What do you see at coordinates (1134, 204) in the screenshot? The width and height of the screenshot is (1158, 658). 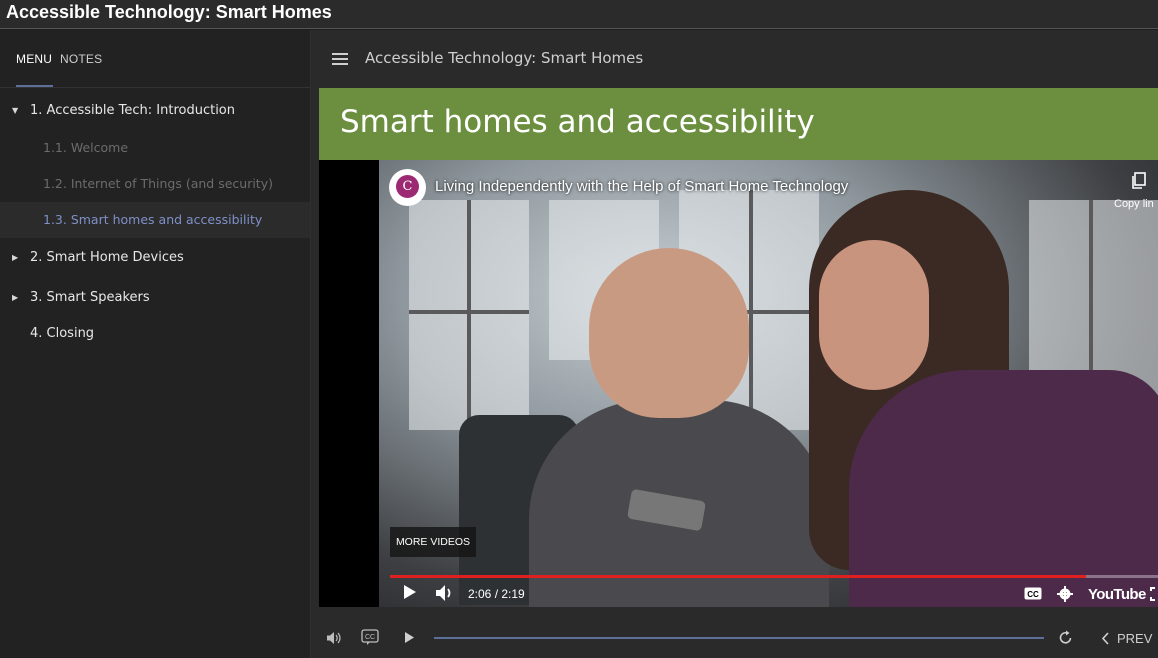 I see `copy-link-label: Copy lin` at bounding box center [1134, 204].